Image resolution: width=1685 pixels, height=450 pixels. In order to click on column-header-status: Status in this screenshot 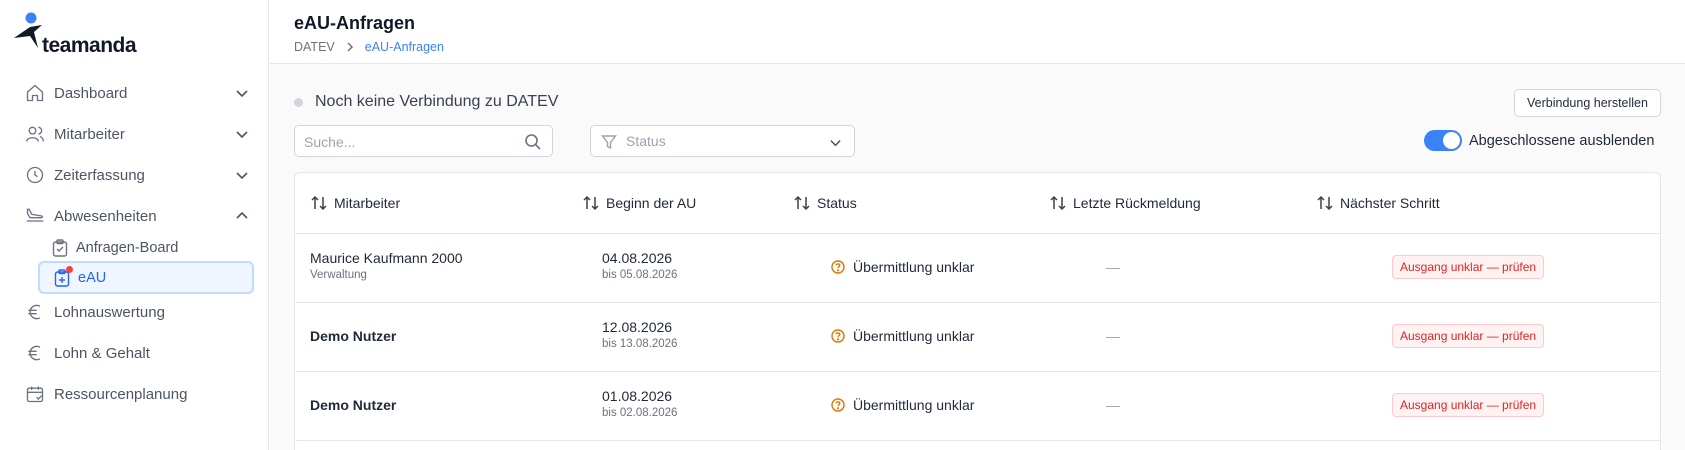, I will do `click(825, 203)`.